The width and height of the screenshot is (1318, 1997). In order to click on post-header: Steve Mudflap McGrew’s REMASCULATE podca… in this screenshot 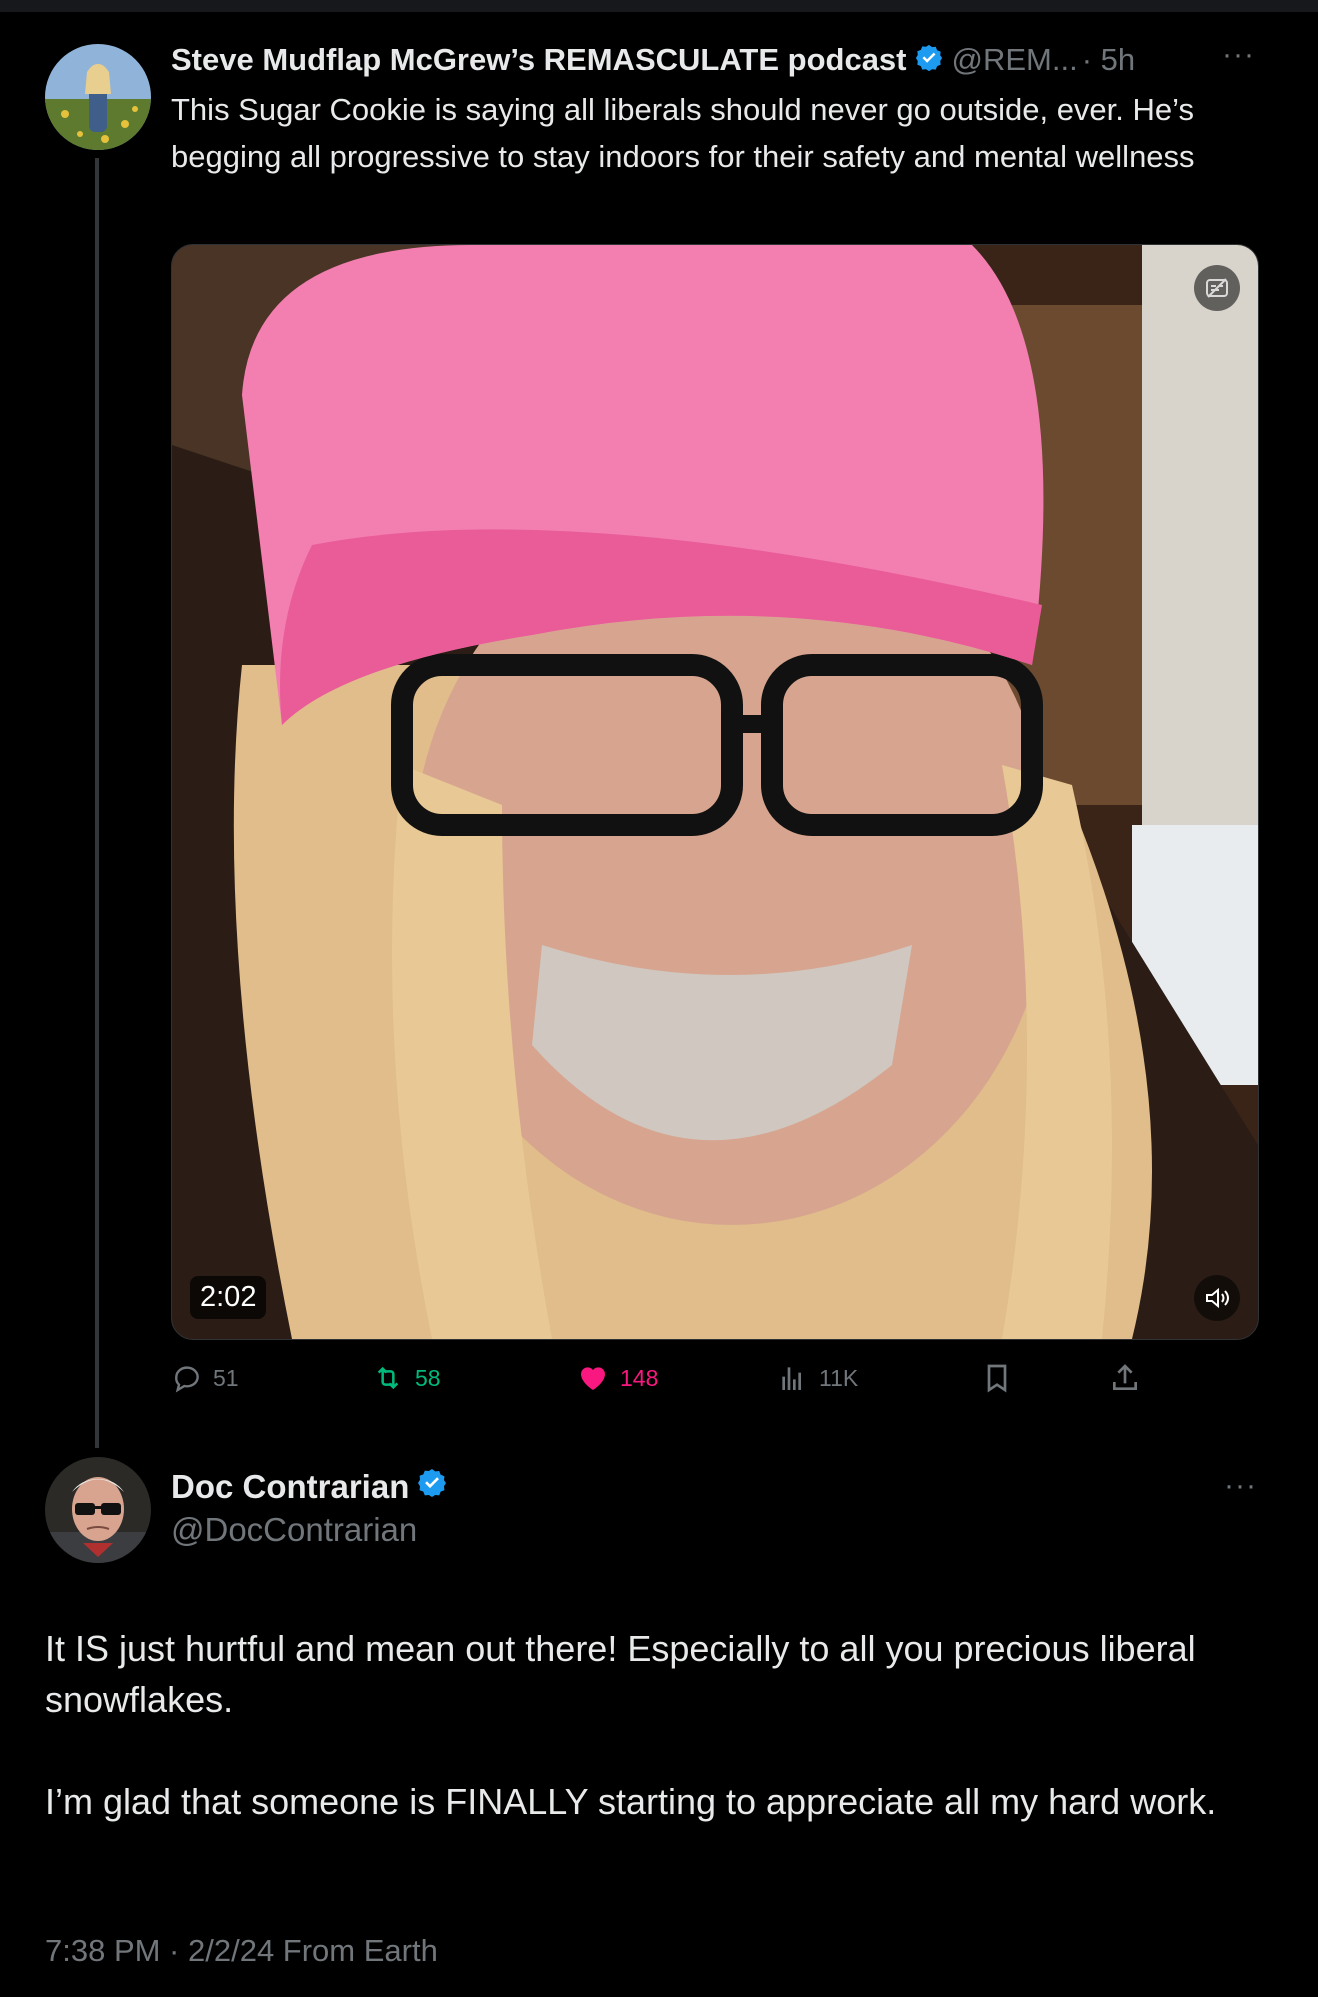, I will do `click(711, 60)`.